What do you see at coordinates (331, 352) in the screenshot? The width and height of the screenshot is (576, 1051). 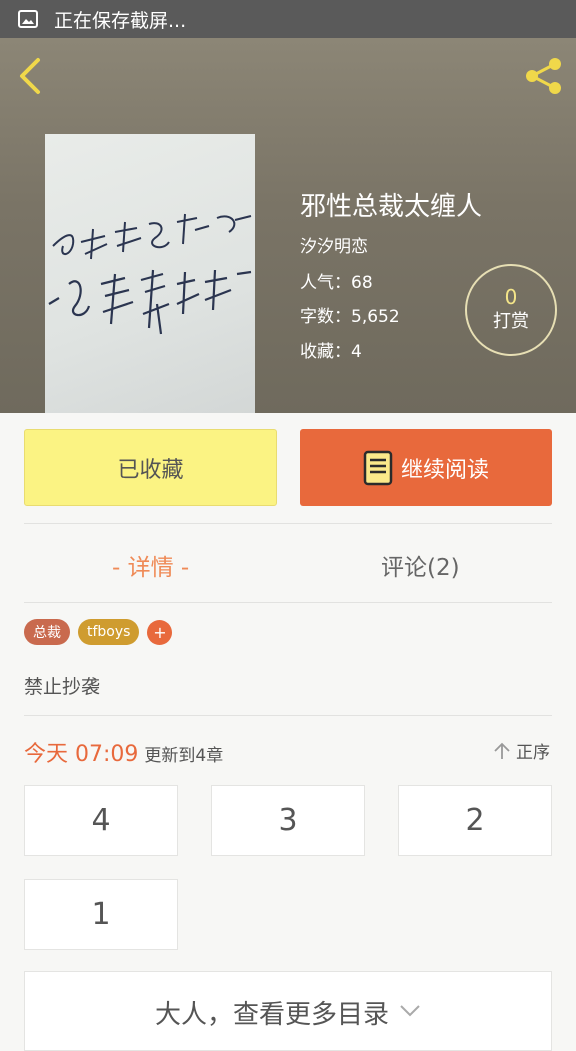 I see `favorites-stat: 收藏：4` at bounding box center [331, 352].